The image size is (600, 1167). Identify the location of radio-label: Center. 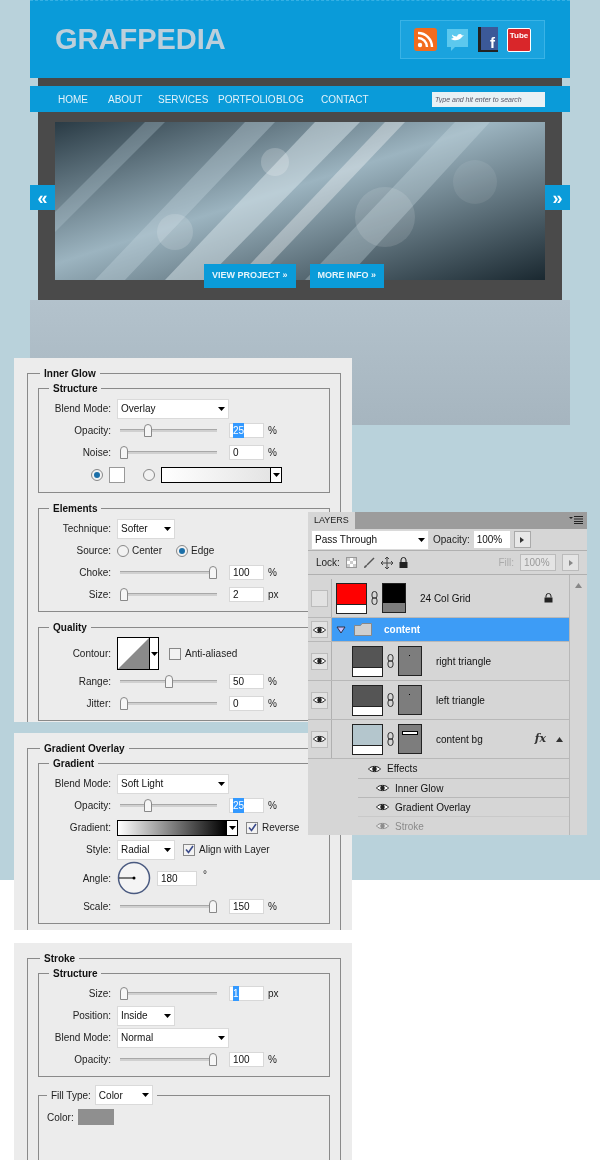
(147, 551).